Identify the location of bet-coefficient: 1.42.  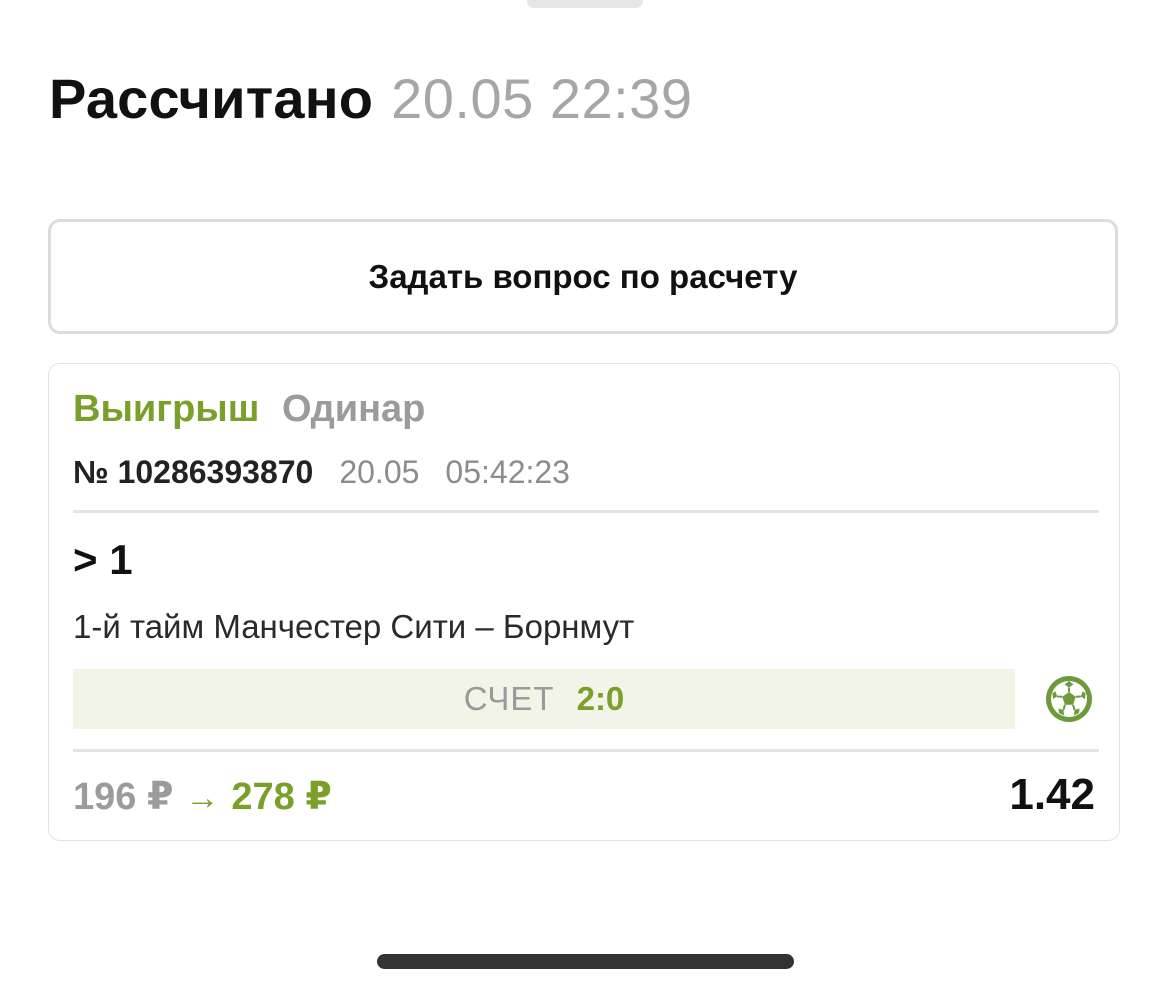
(1052, 794).